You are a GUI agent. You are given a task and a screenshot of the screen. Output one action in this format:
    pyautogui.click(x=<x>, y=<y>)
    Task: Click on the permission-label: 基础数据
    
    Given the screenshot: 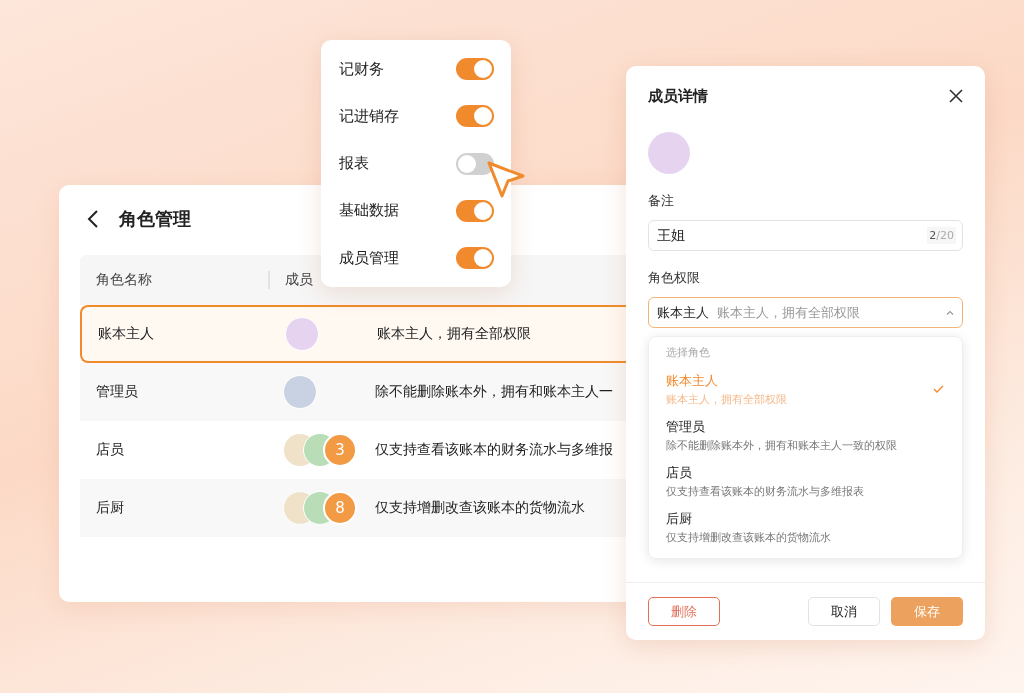 What is the action you would take?
    pyautogui.click(x=369, y=211)
    